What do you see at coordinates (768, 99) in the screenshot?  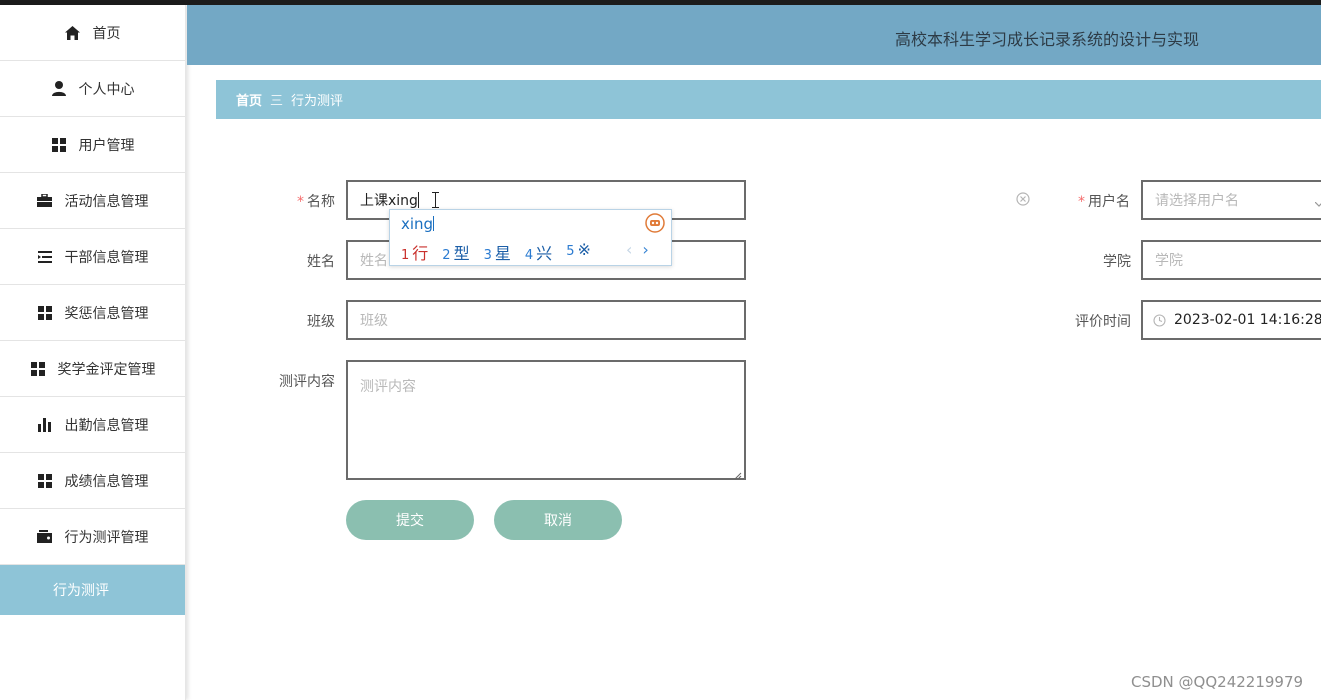 I see `breadcrumb: 首页 三 行为测评` at bounding box center [768, 99].